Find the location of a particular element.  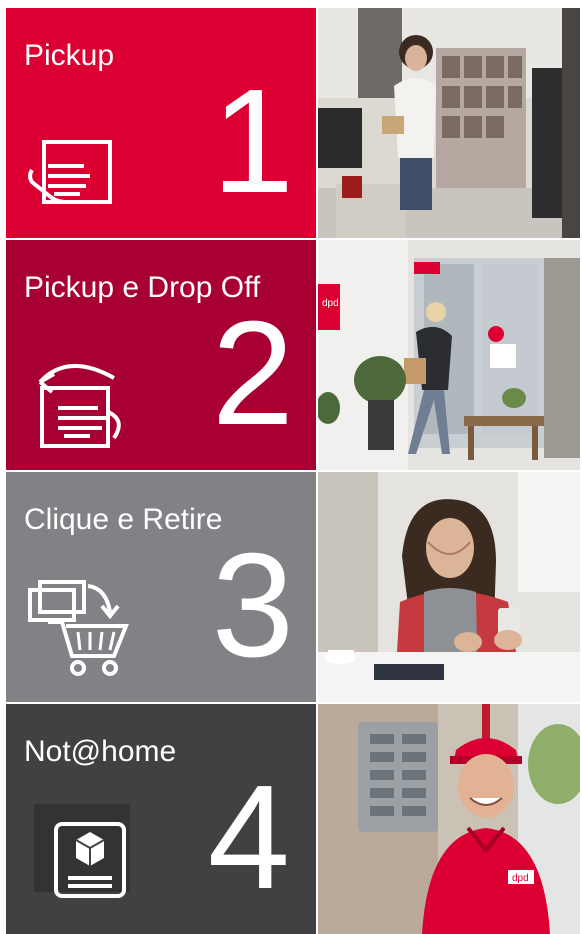

photo-drop-off-shop-image: dpd is located at coordinates (449, 355).